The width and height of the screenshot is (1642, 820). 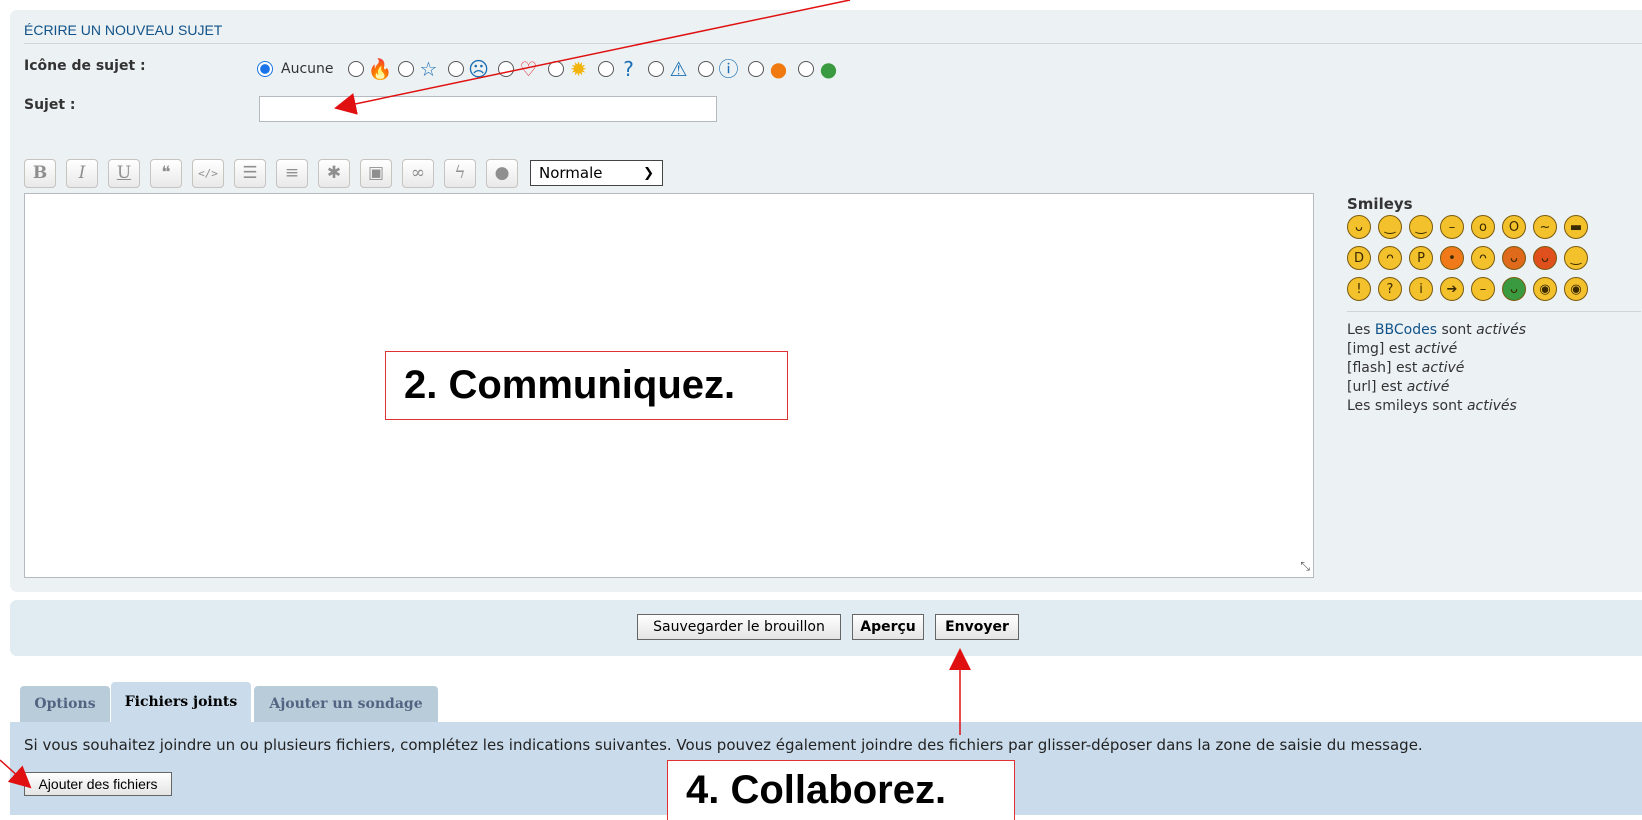 I want to click on smiley-mad-icon: ᴖ, so click(x=1390, y=258).